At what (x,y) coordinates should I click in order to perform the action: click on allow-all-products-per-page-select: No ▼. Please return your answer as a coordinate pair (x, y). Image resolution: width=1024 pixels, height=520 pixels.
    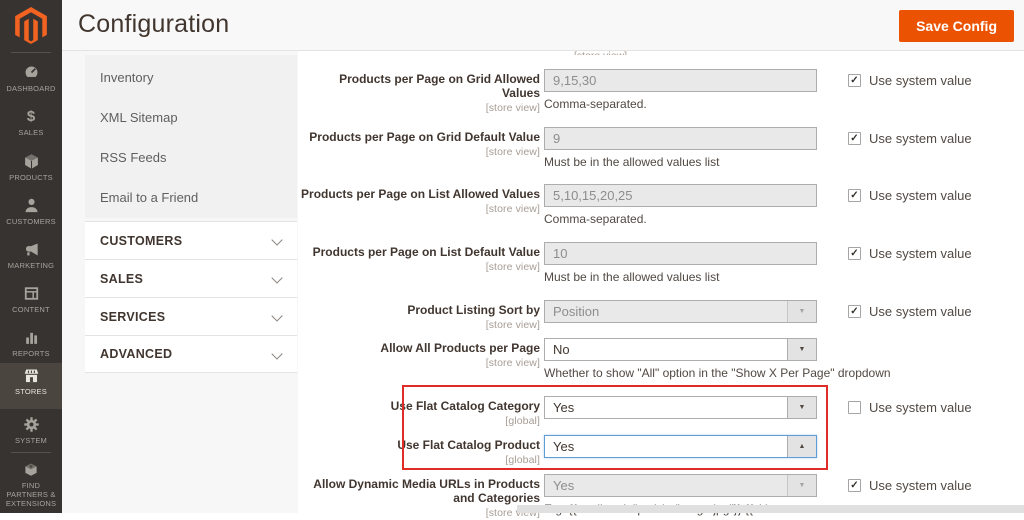
    Looking at the image, I should click on (680, 349).